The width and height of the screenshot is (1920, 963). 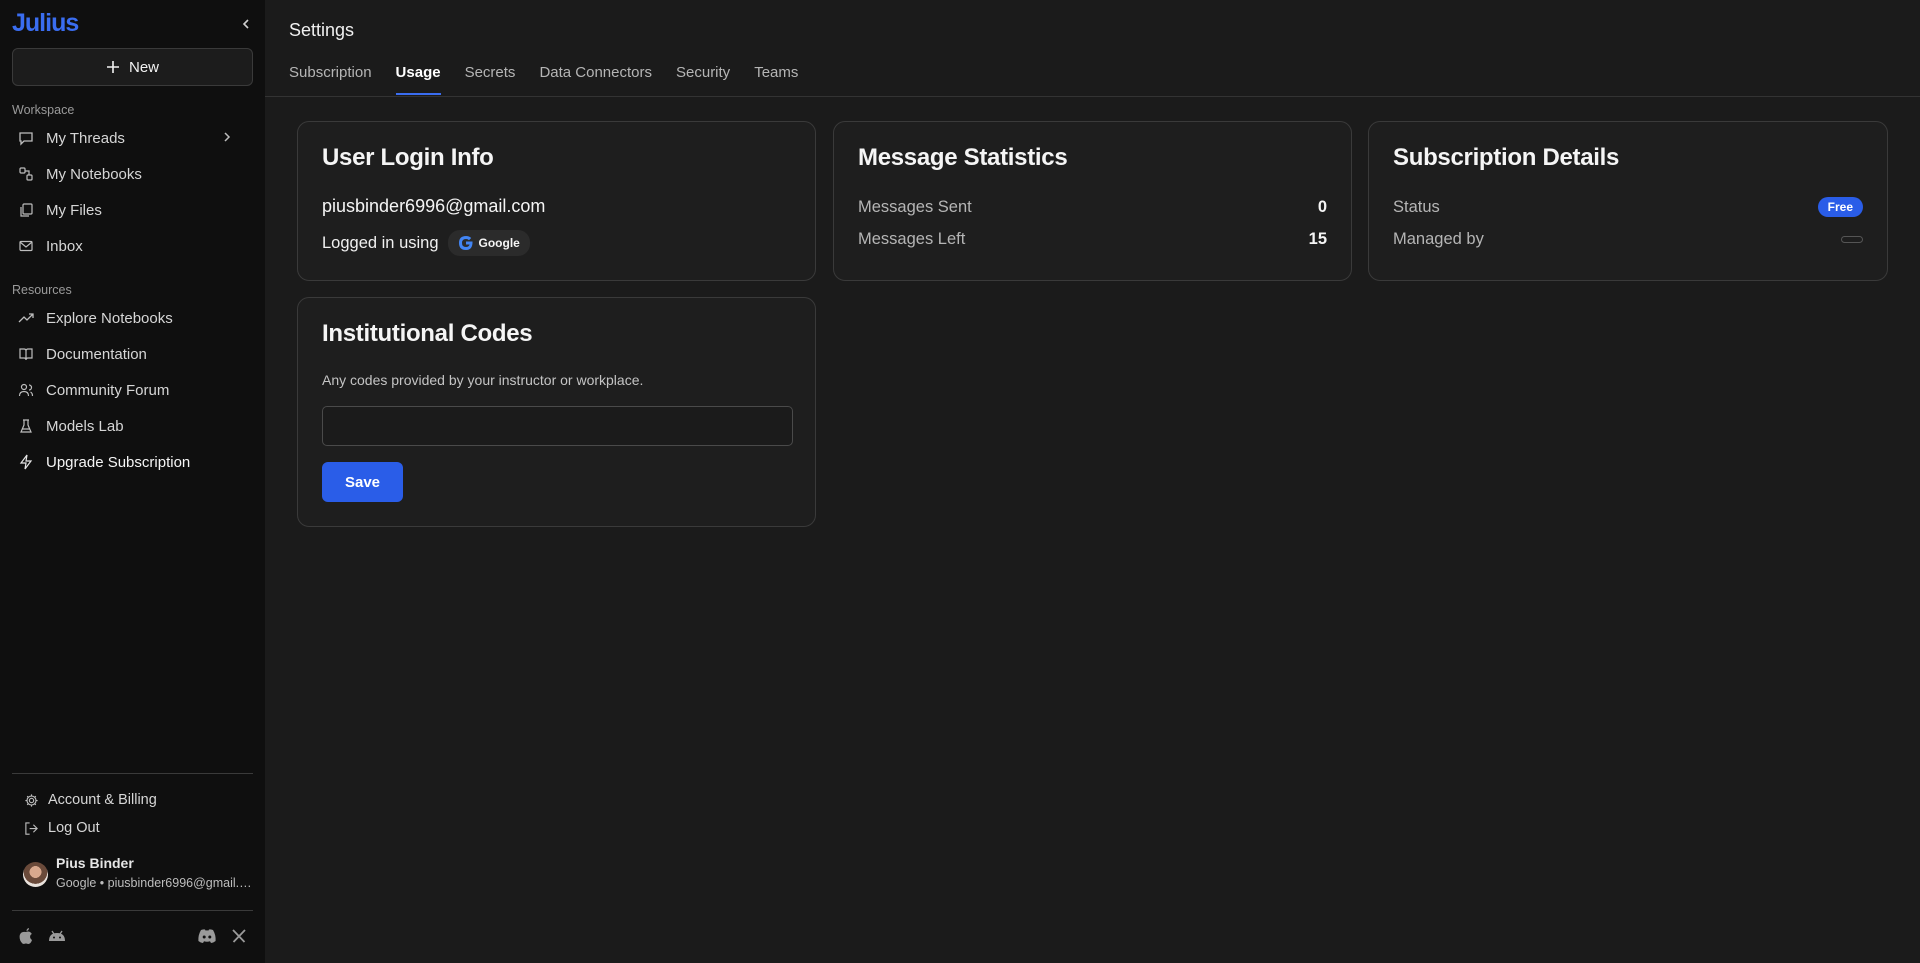 I want to click on flask-icon, so click(x=26, y=426).